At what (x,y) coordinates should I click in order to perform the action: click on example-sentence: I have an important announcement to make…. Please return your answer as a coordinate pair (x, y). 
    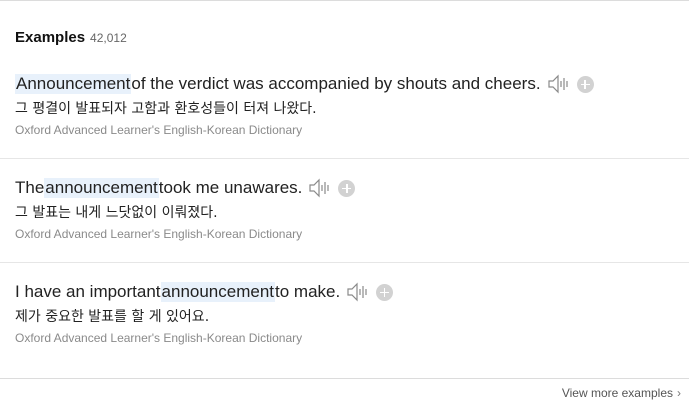
    Looking at the image, I should click on (204, 292).